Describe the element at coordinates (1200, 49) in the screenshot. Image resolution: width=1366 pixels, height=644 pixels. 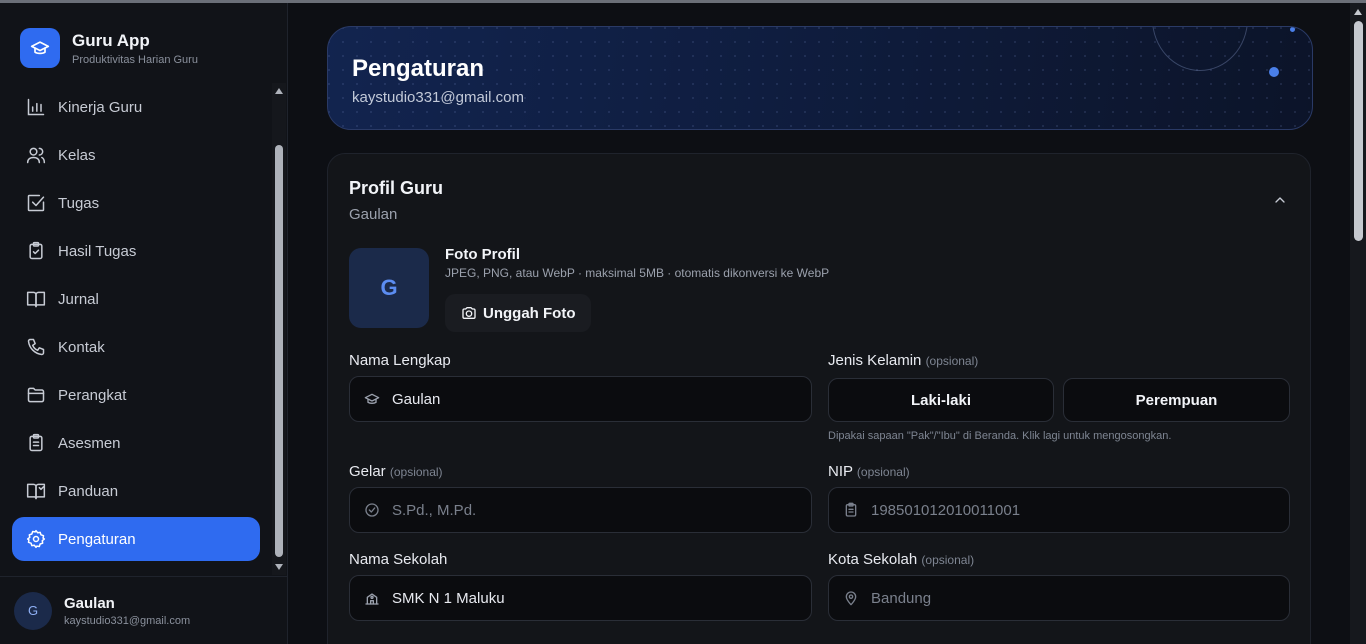
I see `decorative-ring` at that location.